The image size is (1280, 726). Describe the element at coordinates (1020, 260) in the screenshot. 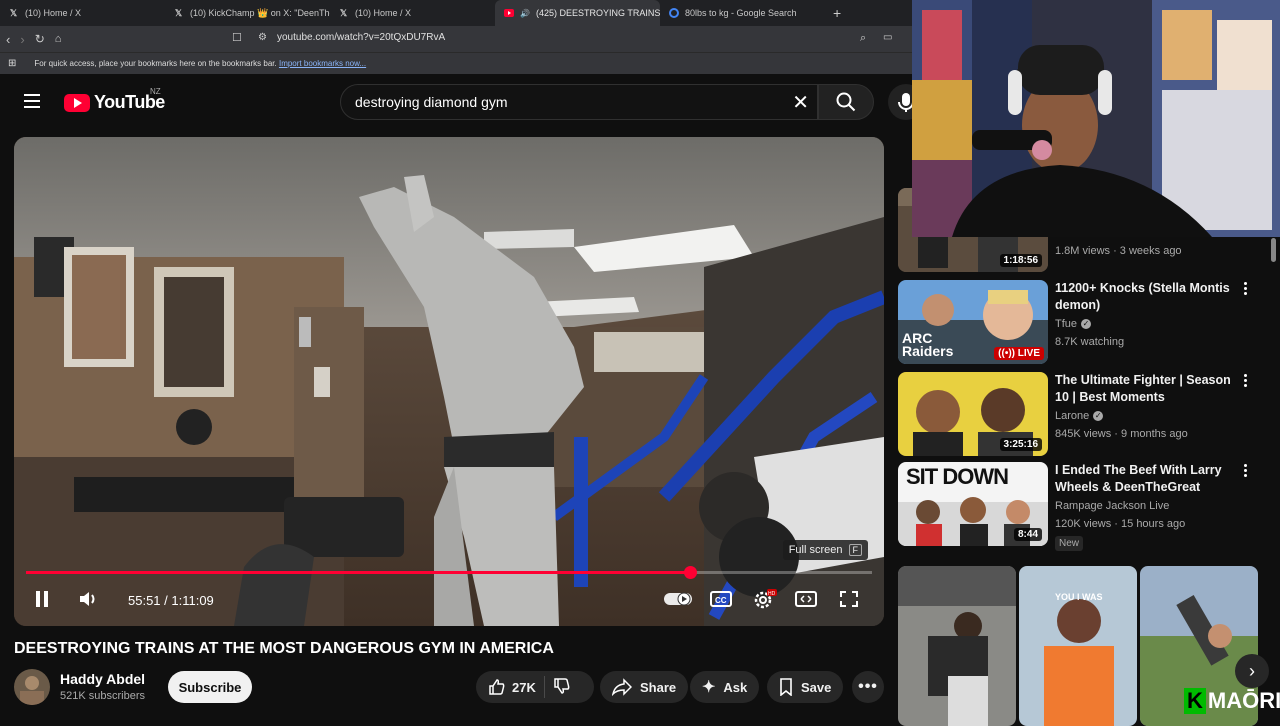

I see `video-duration: 1:18:56` at that location.